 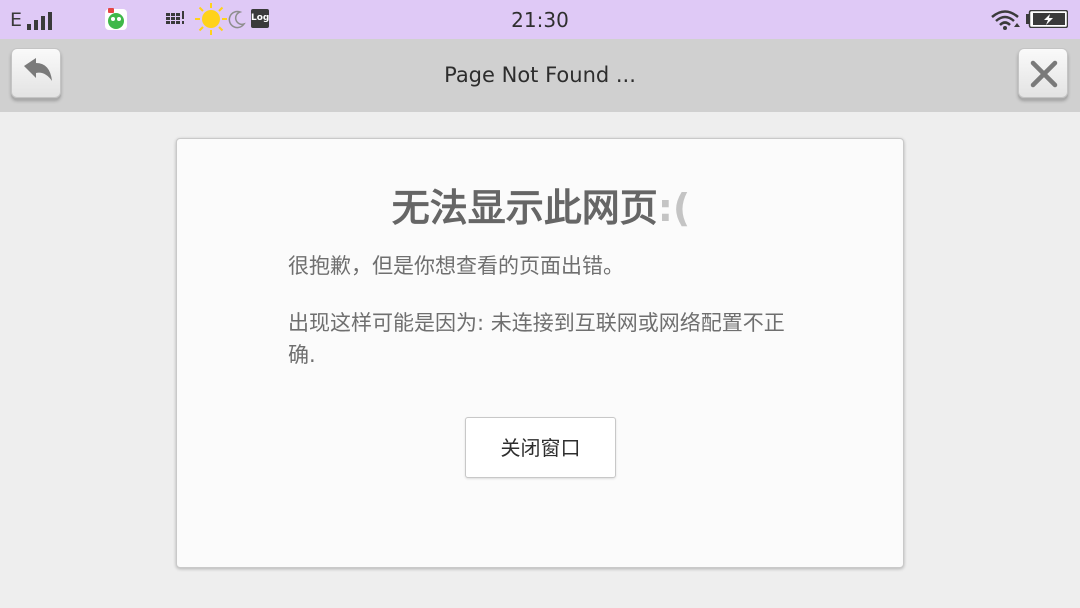 I want to click on error-title: 无法显示此网页:(, so click(x=541, y=204).